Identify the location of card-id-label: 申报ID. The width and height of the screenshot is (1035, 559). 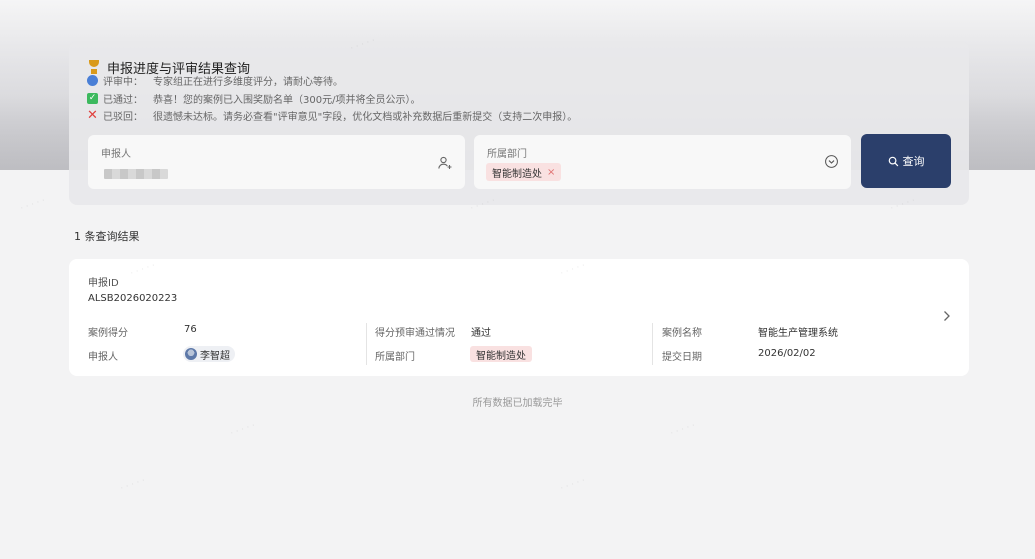
(103, 283).